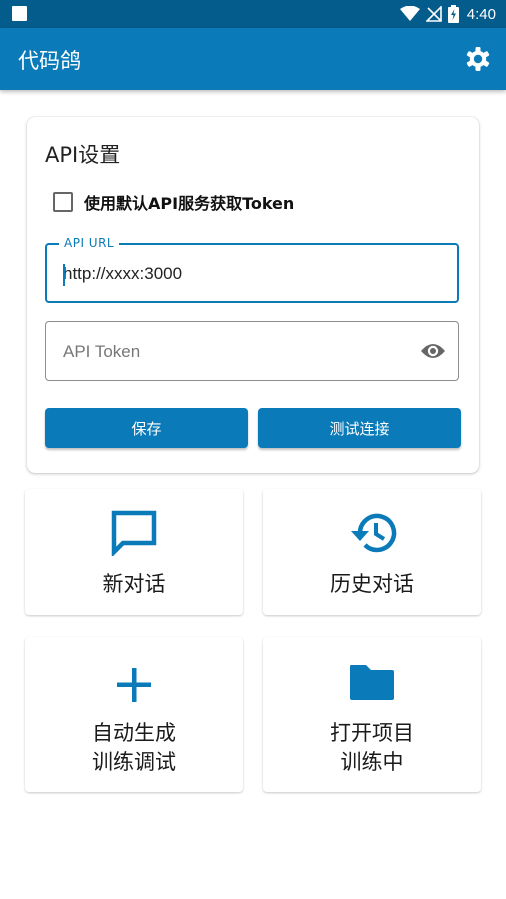 This screenshot has width=506, height=899. What do you see at coordinates (433, 351) in the screenshot?
I see `eye-icon` at bounding box center [433, 351].